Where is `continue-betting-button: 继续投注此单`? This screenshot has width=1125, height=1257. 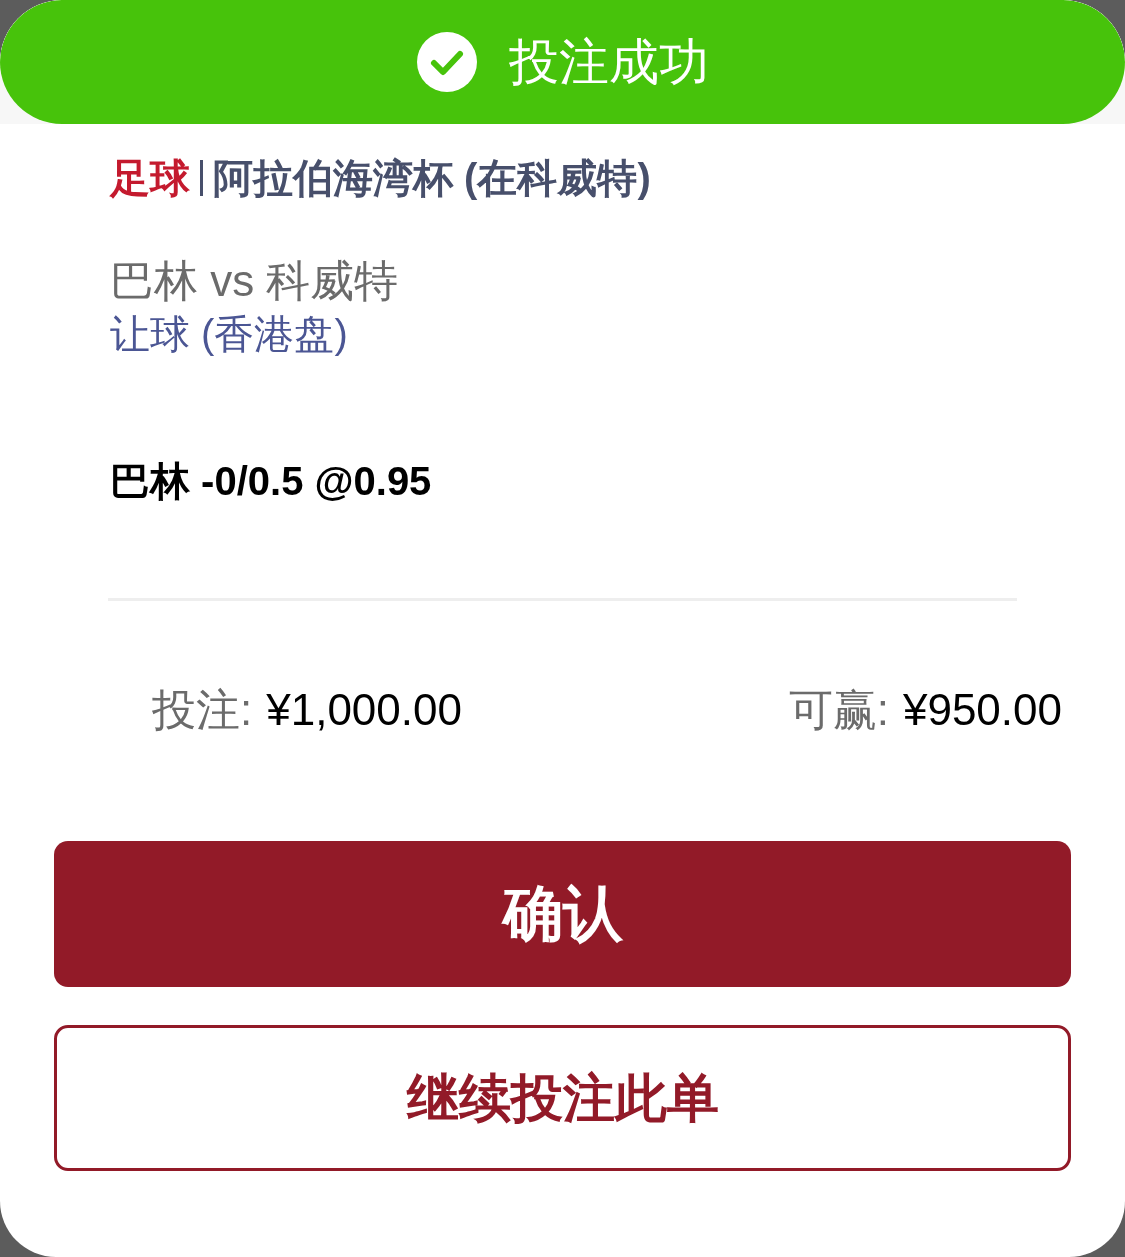 continue-betting-button: 继续投注此单 is located at coordinates (562, 1098).